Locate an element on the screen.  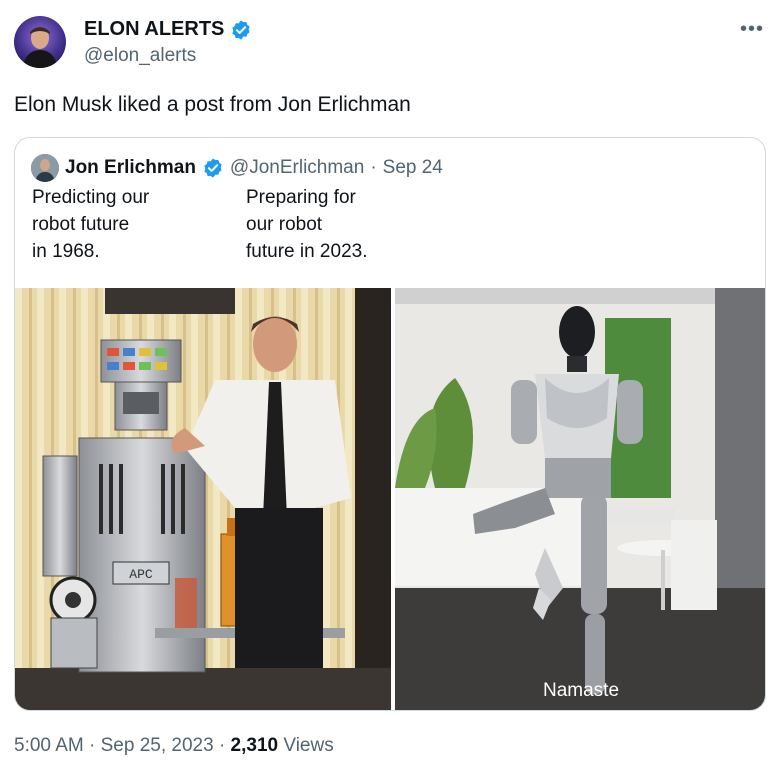
author-name: ELON ALERTS is located at coordinates (168, 29).